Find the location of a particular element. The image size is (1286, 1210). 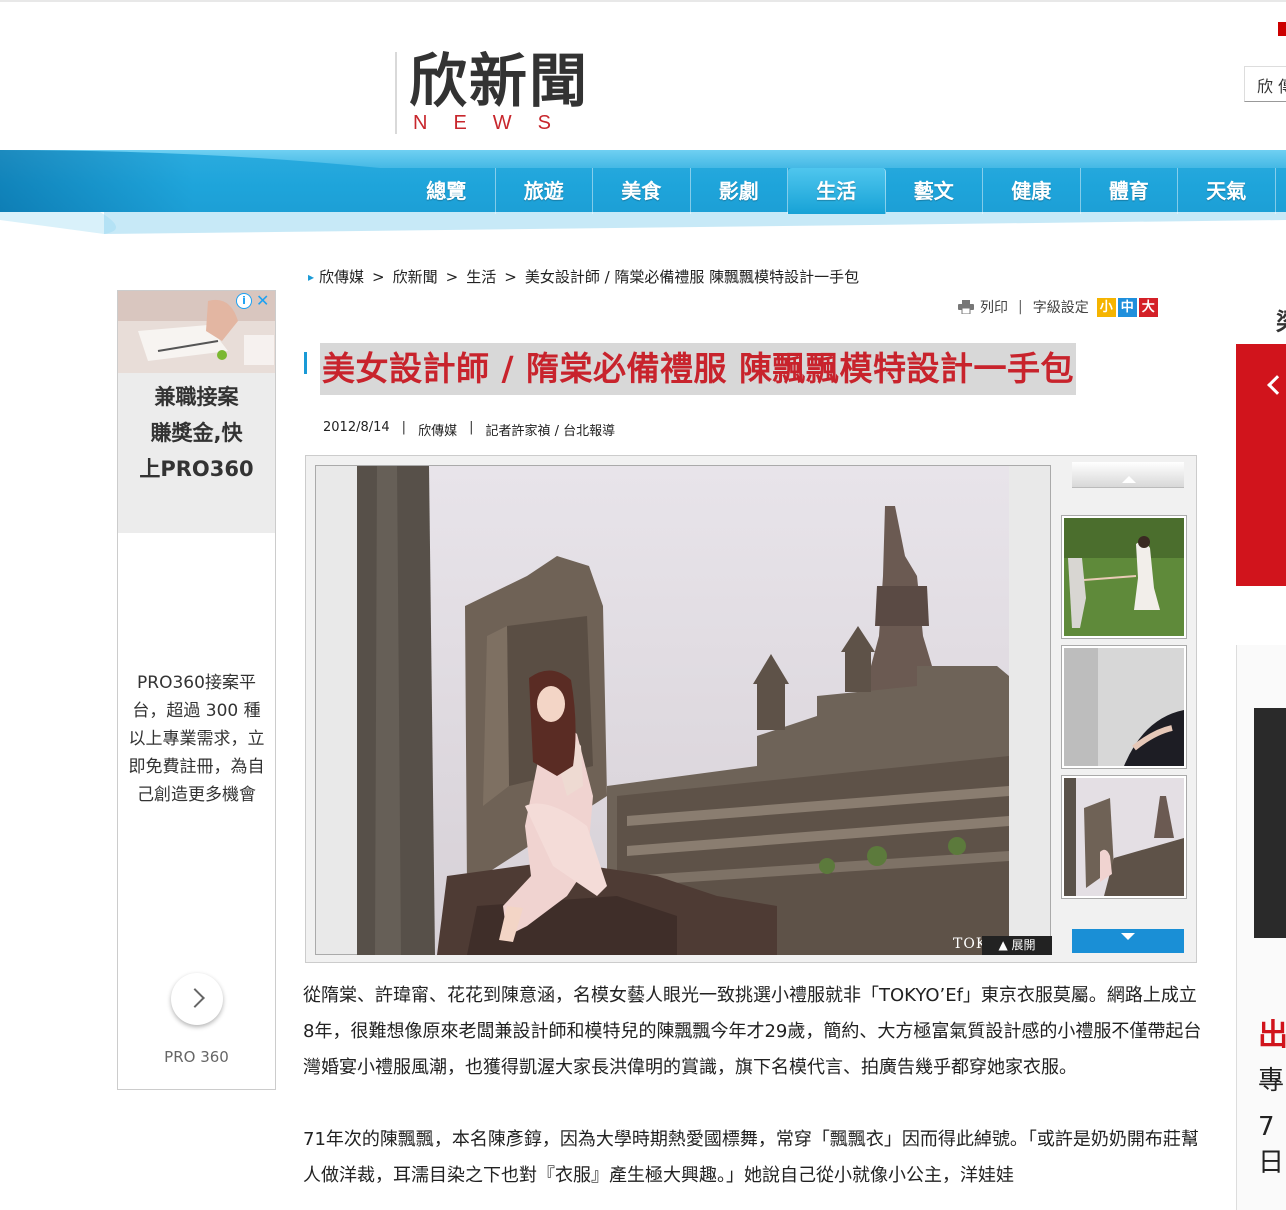

thumbnail-girls-field-image is located at coordinates (1124, 577).